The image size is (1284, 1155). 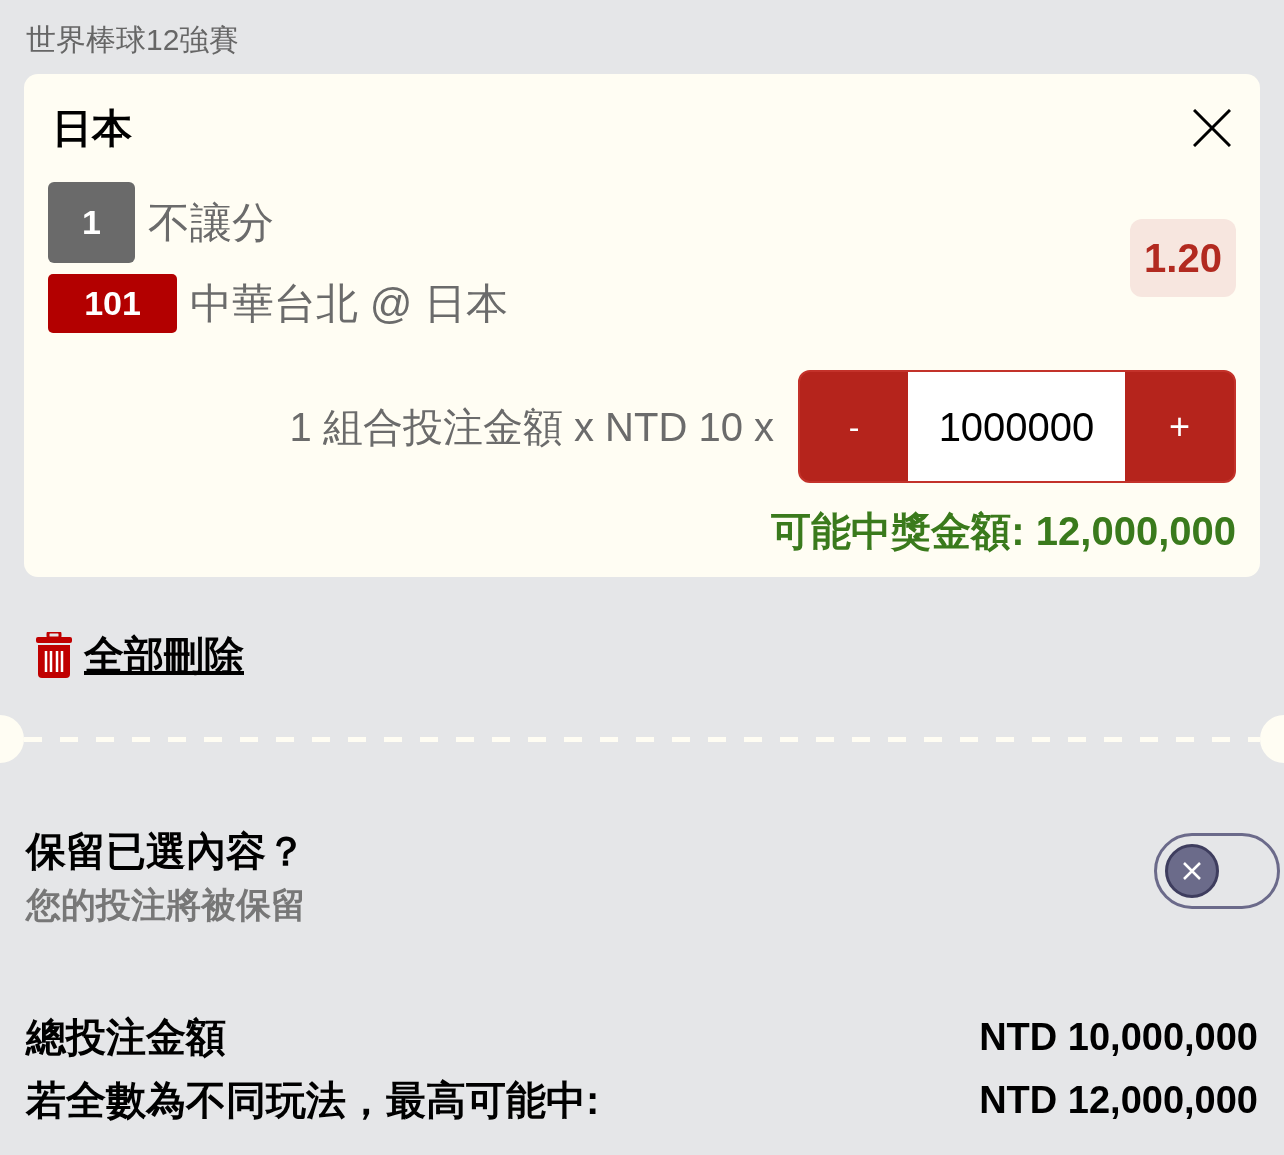 What do you see at coordinates (133, 40) in the screenshot?
I see `section-title: 世界棒球12強賽` at bounding box center [133, 40].